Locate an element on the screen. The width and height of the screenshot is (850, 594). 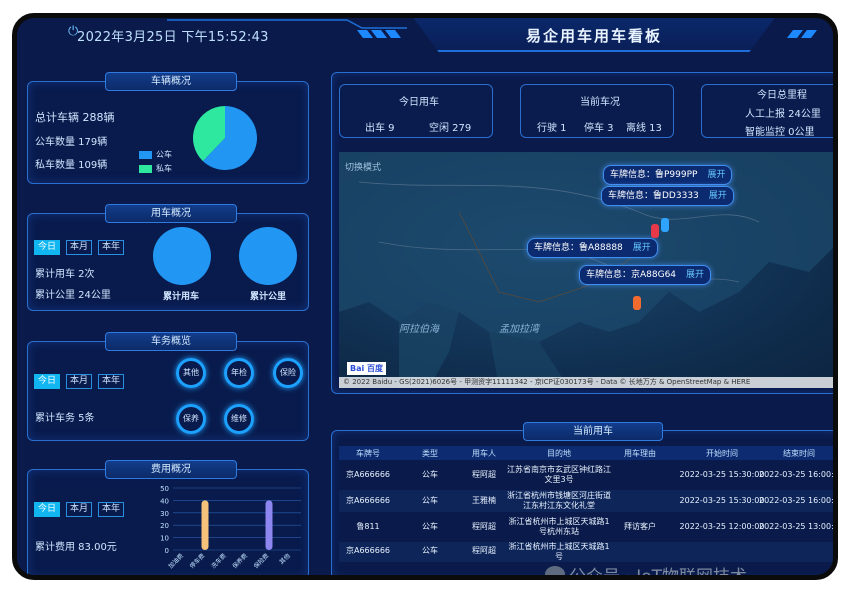
today-usage-out: 出车 9 is located at coordinates (380, 128).